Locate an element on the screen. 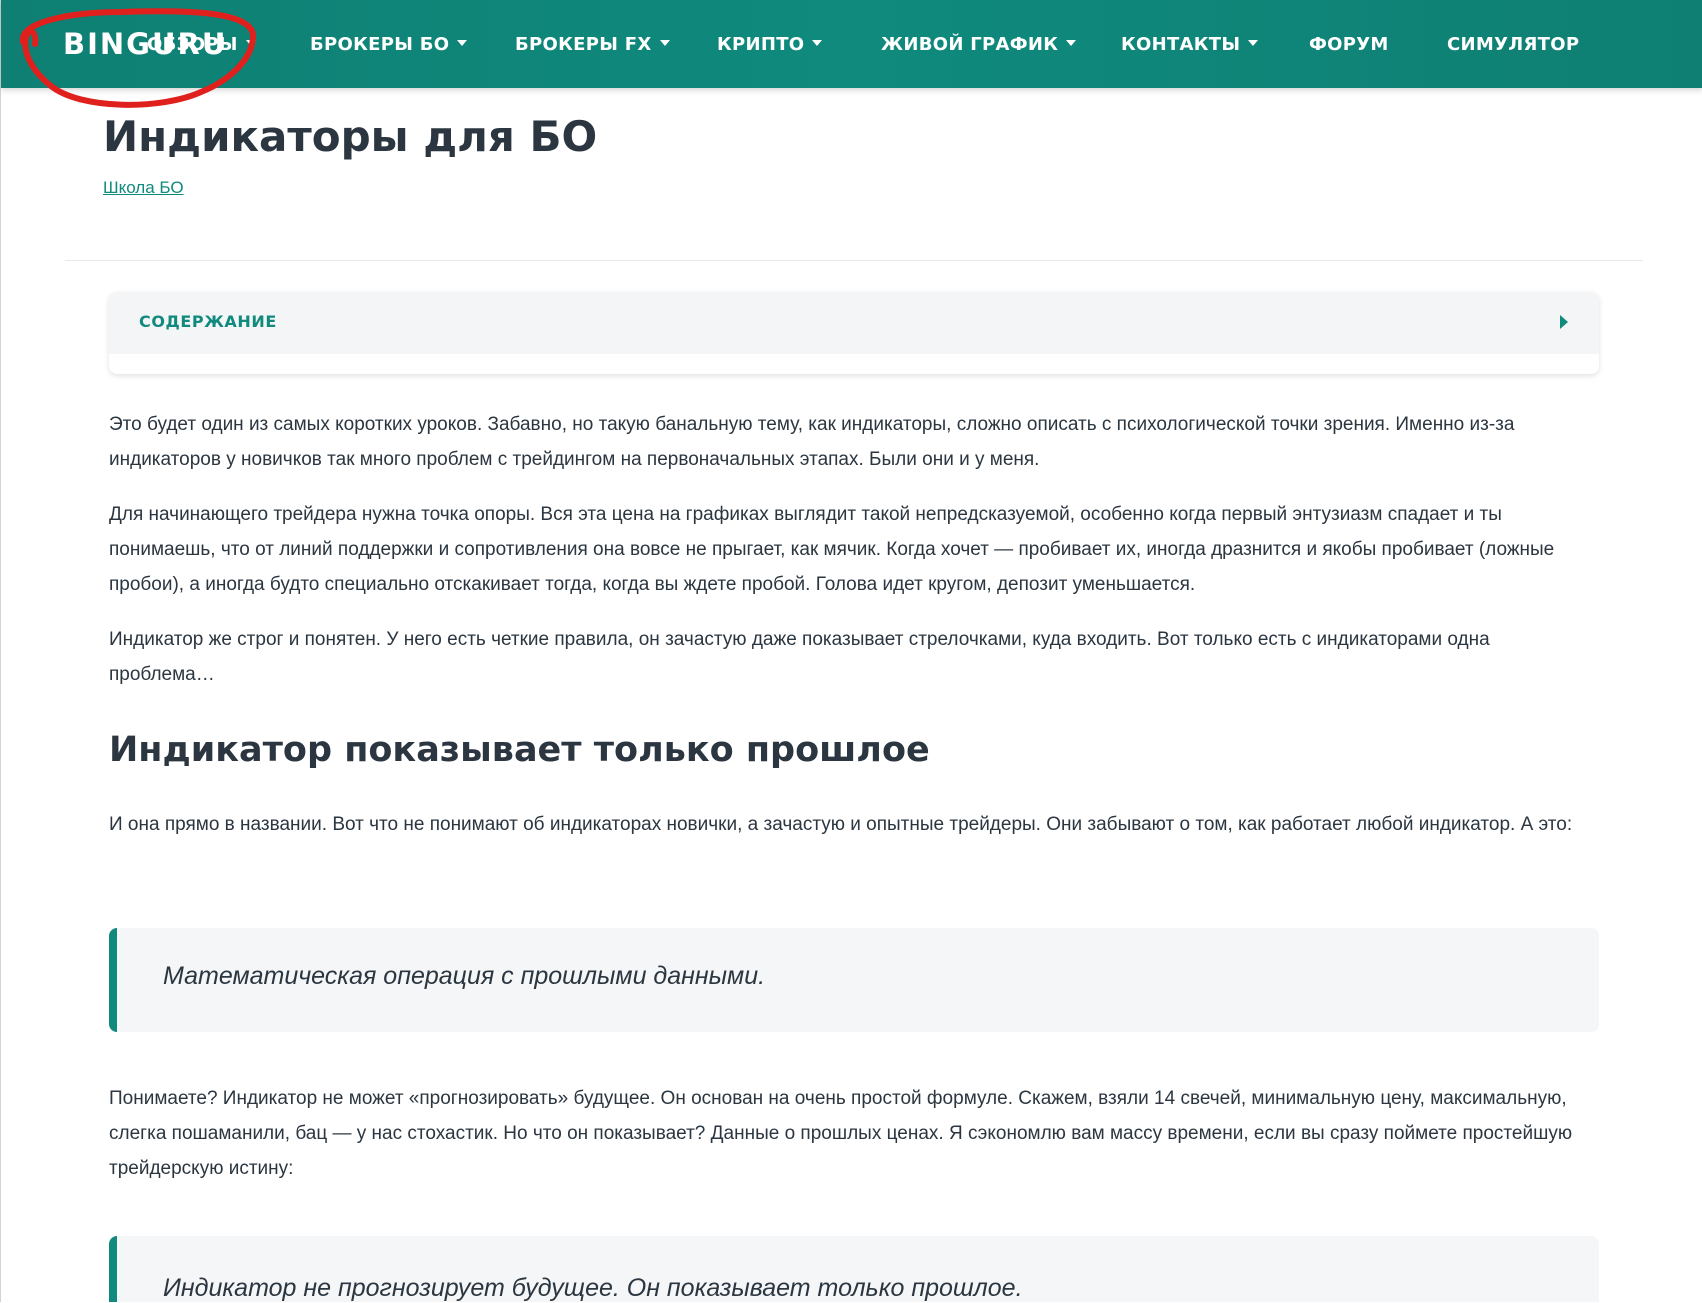  nav-item-crypto: КРИПТО is located at coordinates (770, 44).